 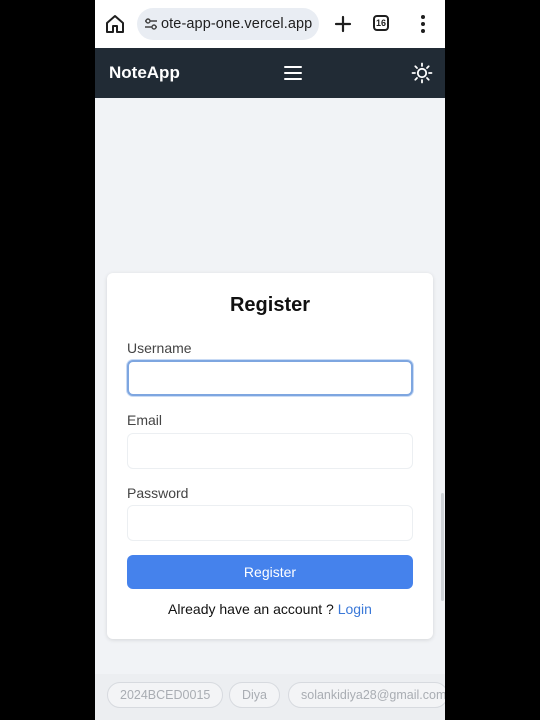 I want to click on hamburger-menu-icon, so click(x=293, y=73).